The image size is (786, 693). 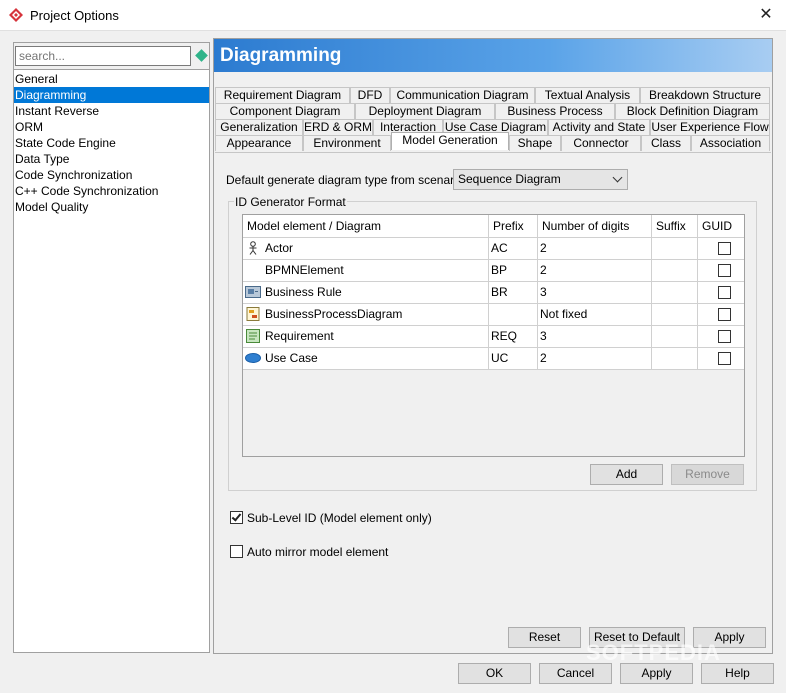 I want to click on prefix-cell: UC, so click(x=513, y=358).